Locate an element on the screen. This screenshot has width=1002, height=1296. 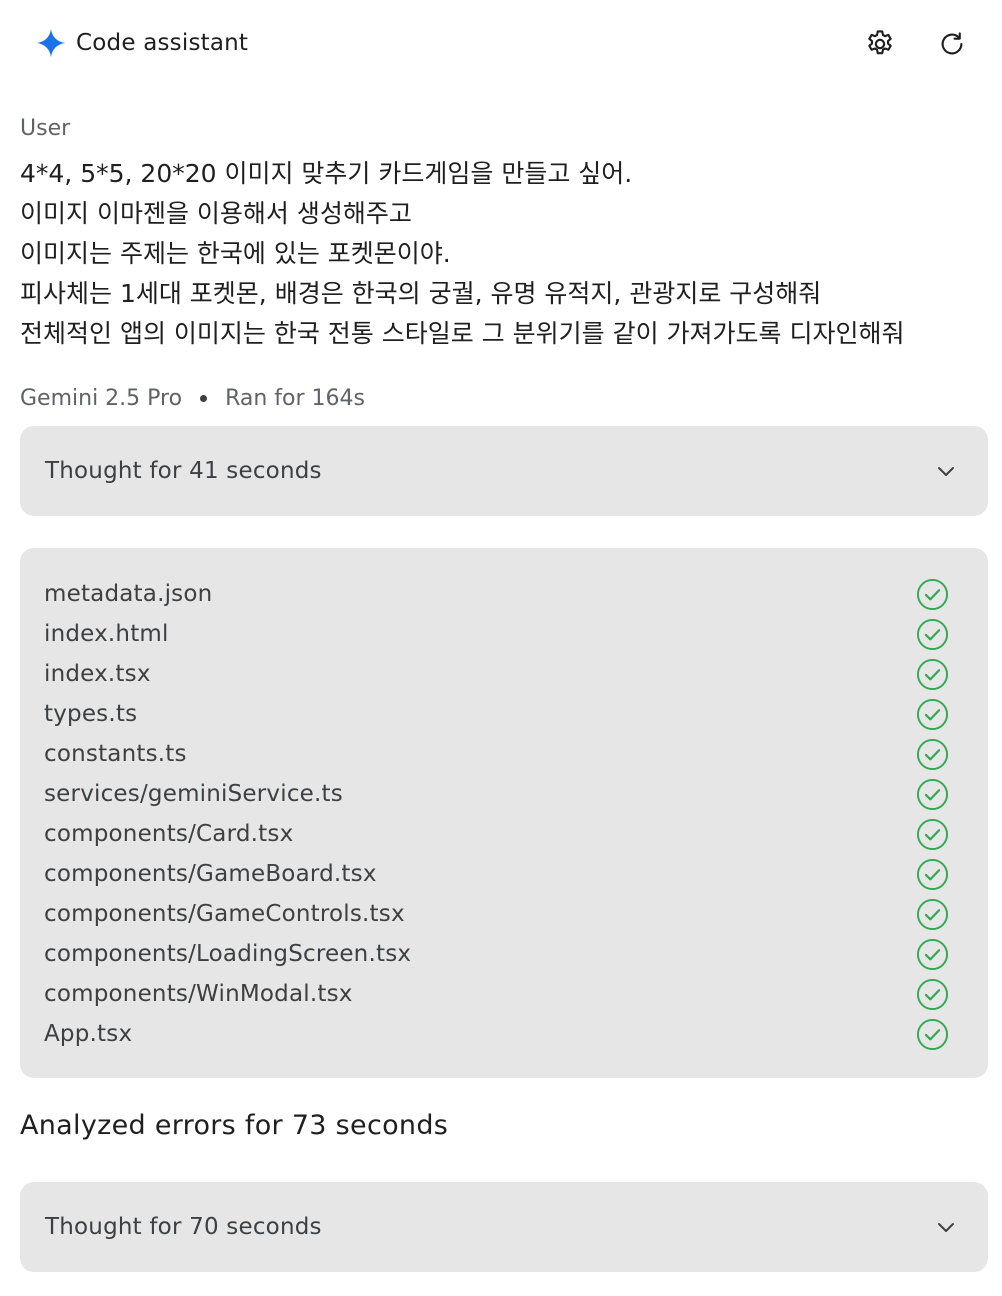
settings-icon is located at coordinates (880, 42).